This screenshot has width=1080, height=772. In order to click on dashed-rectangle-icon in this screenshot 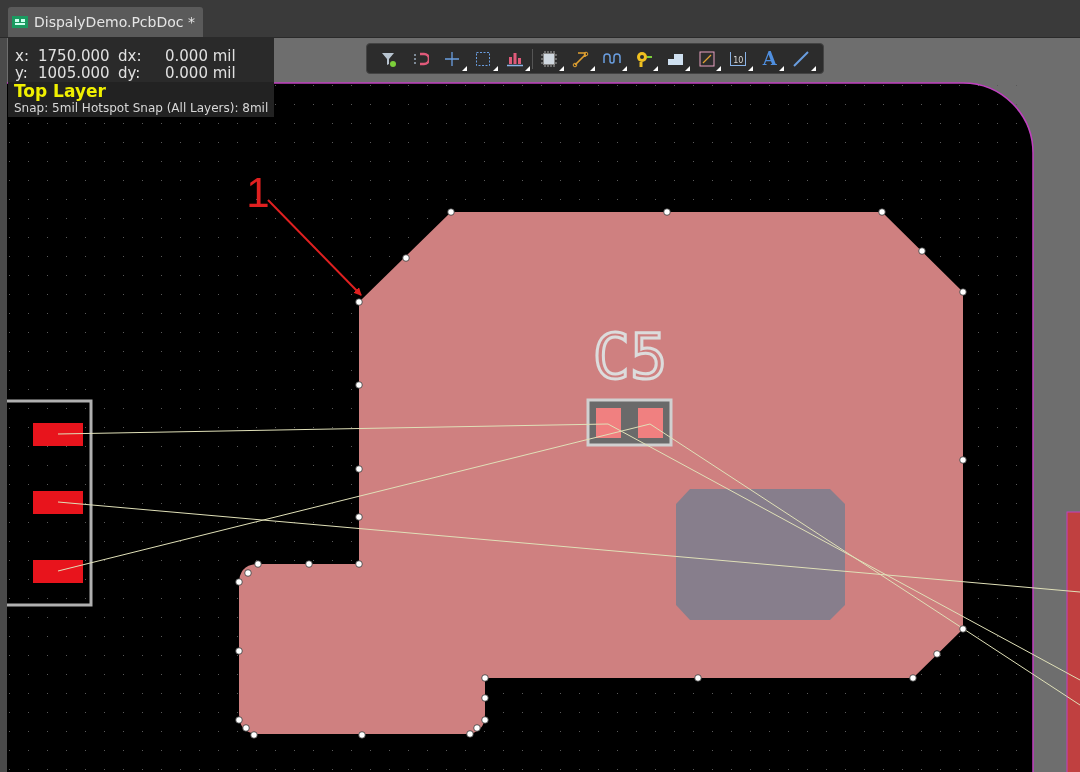, I will do `click(483, 58)`.